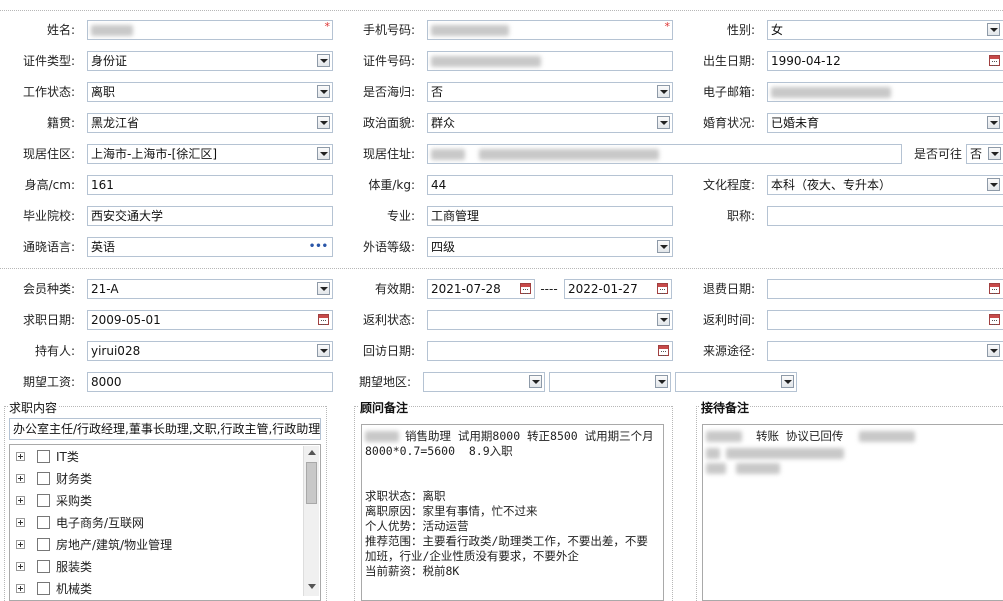 This screenshot has width=1003, height=601. I want to click on overseas-label: 是否海归:, so click(388, 92).